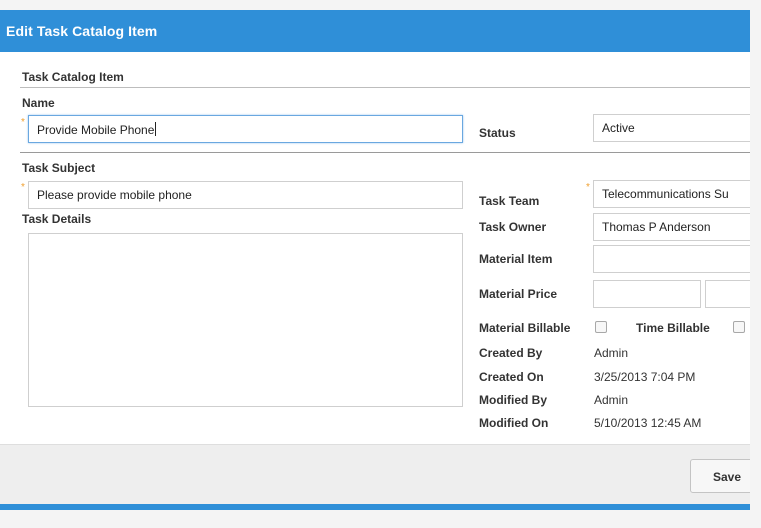 The width and height of the screenshot is (761, 528). Describe the element at coordinates (375, 5) in the screenshot. I see `window-top-strip` at that location.